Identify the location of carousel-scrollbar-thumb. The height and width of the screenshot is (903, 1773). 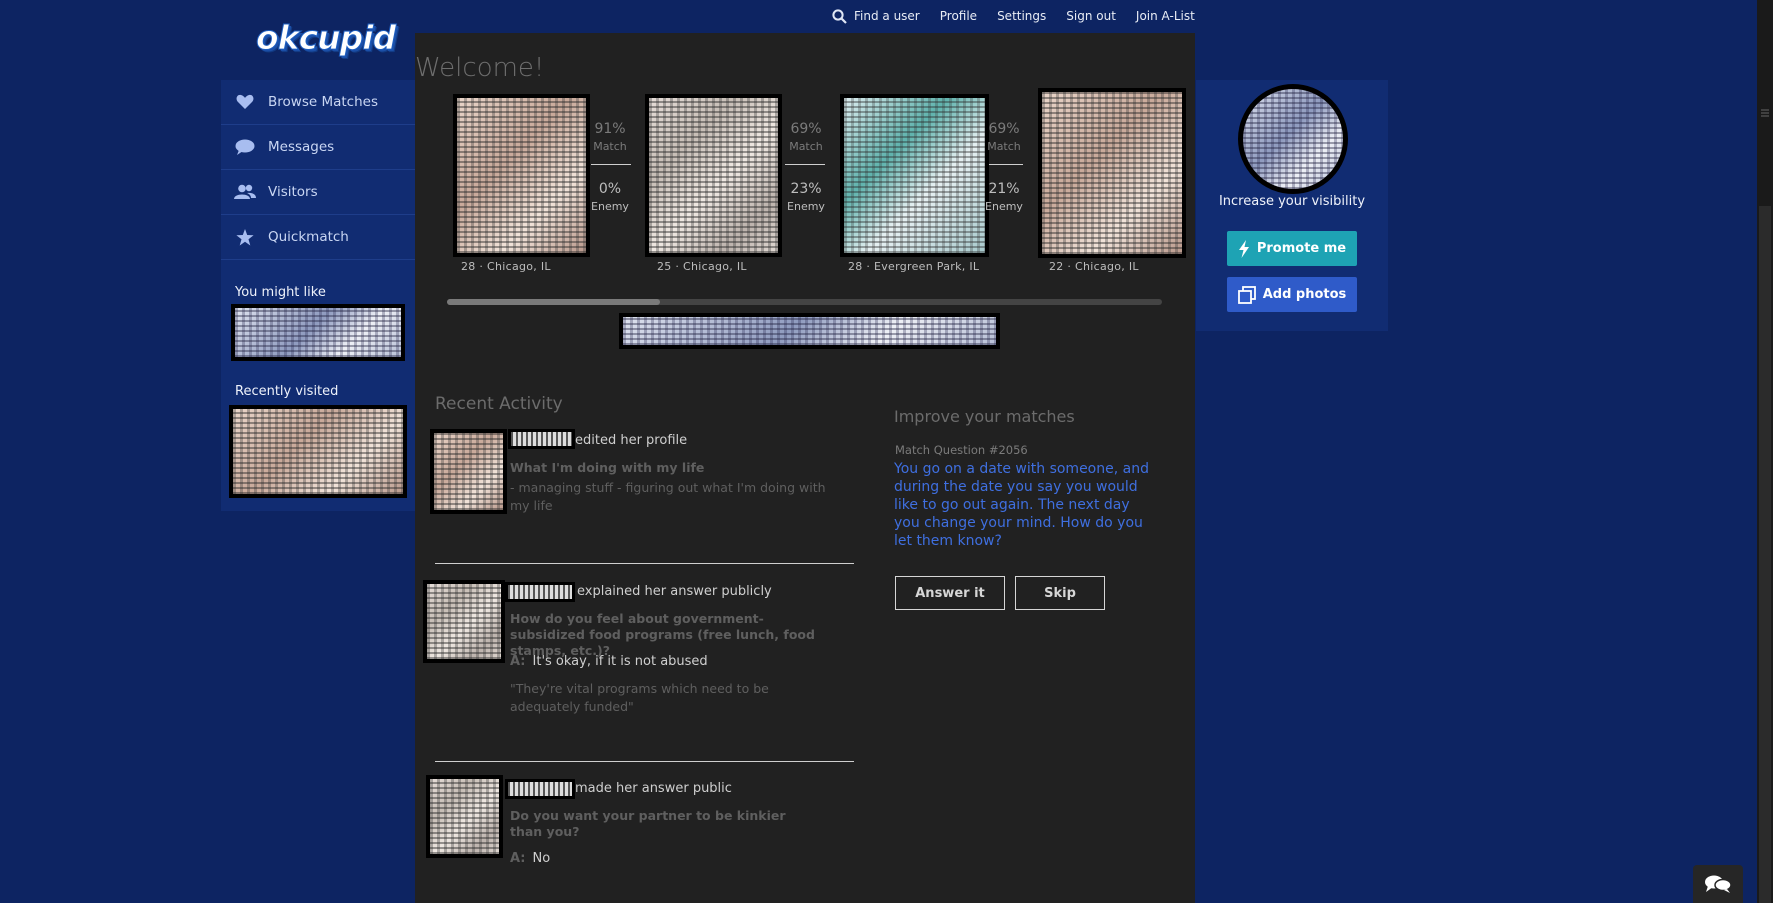
(553, 302).